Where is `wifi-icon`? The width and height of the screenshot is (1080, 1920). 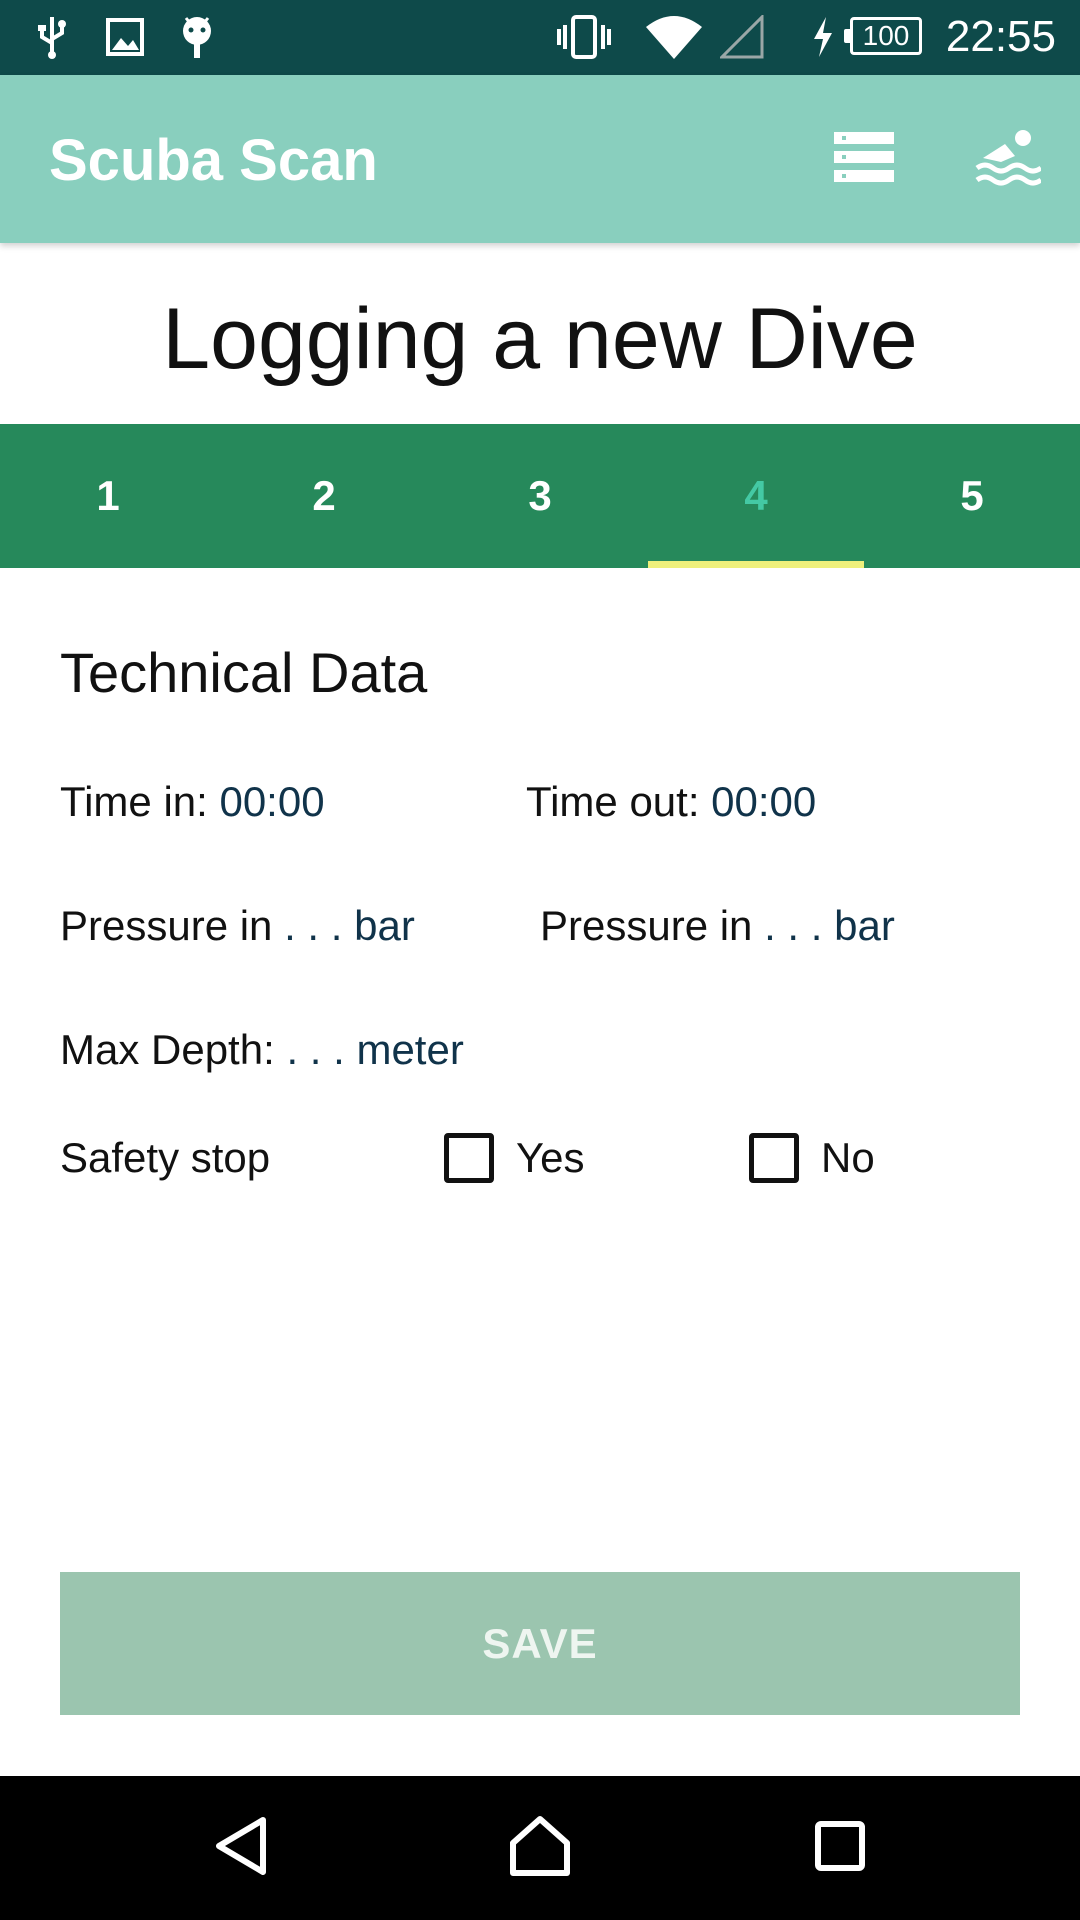
wifi-icon is located at coordinates (674, 37).